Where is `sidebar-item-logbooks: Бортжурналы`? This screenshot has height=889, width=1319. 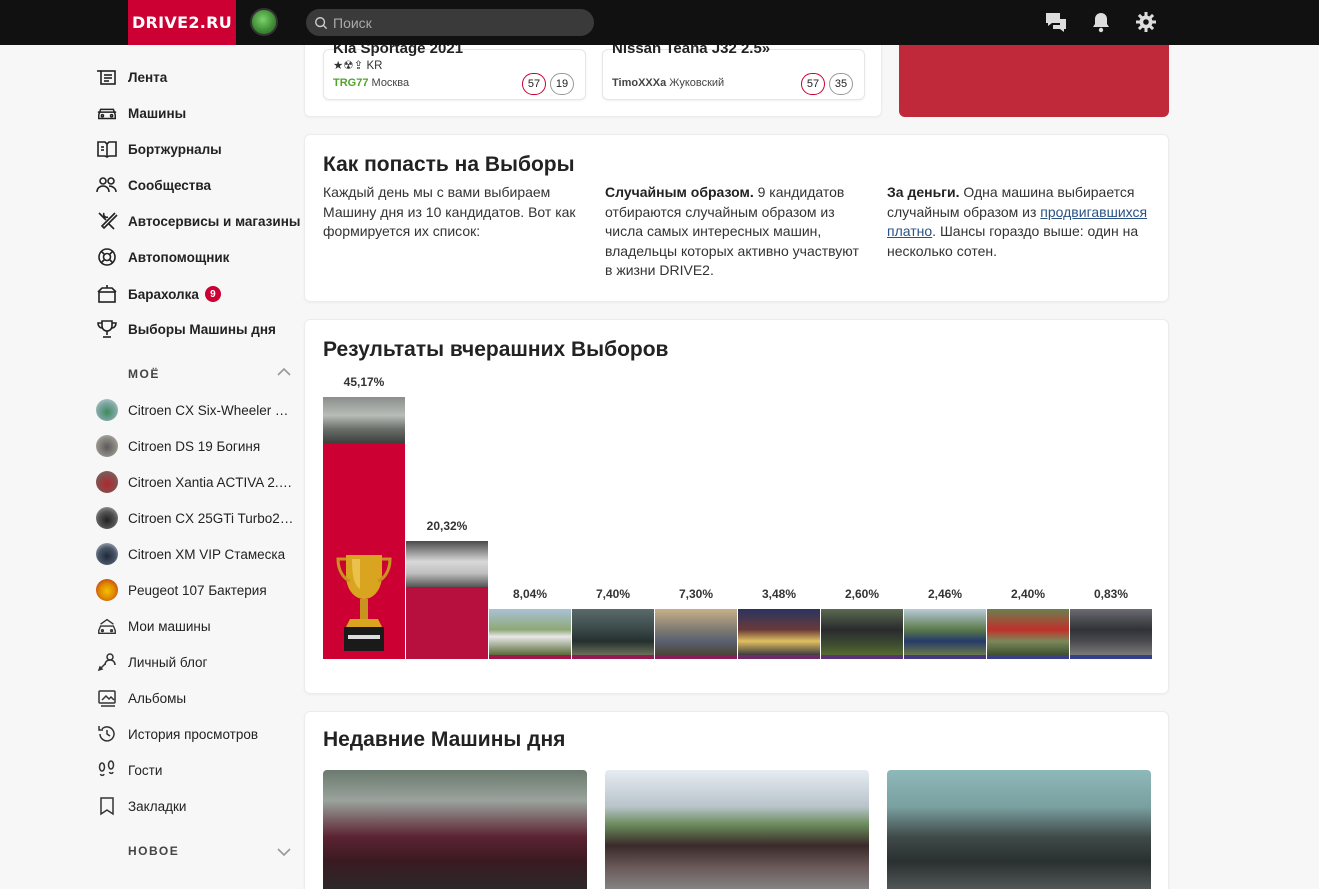 sidebar-item-logbooks: Бортжурналы is located at coordinates (159, 149).